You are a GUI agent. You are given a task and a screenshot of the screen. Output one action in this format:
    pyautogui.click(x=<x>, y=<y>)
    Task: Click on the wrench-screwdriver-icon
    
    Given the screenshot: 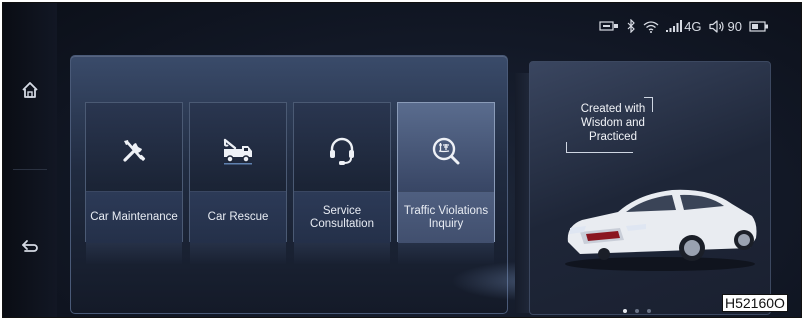 What is the action you would take?
    pyautogui.click(x=134, y=151)
    